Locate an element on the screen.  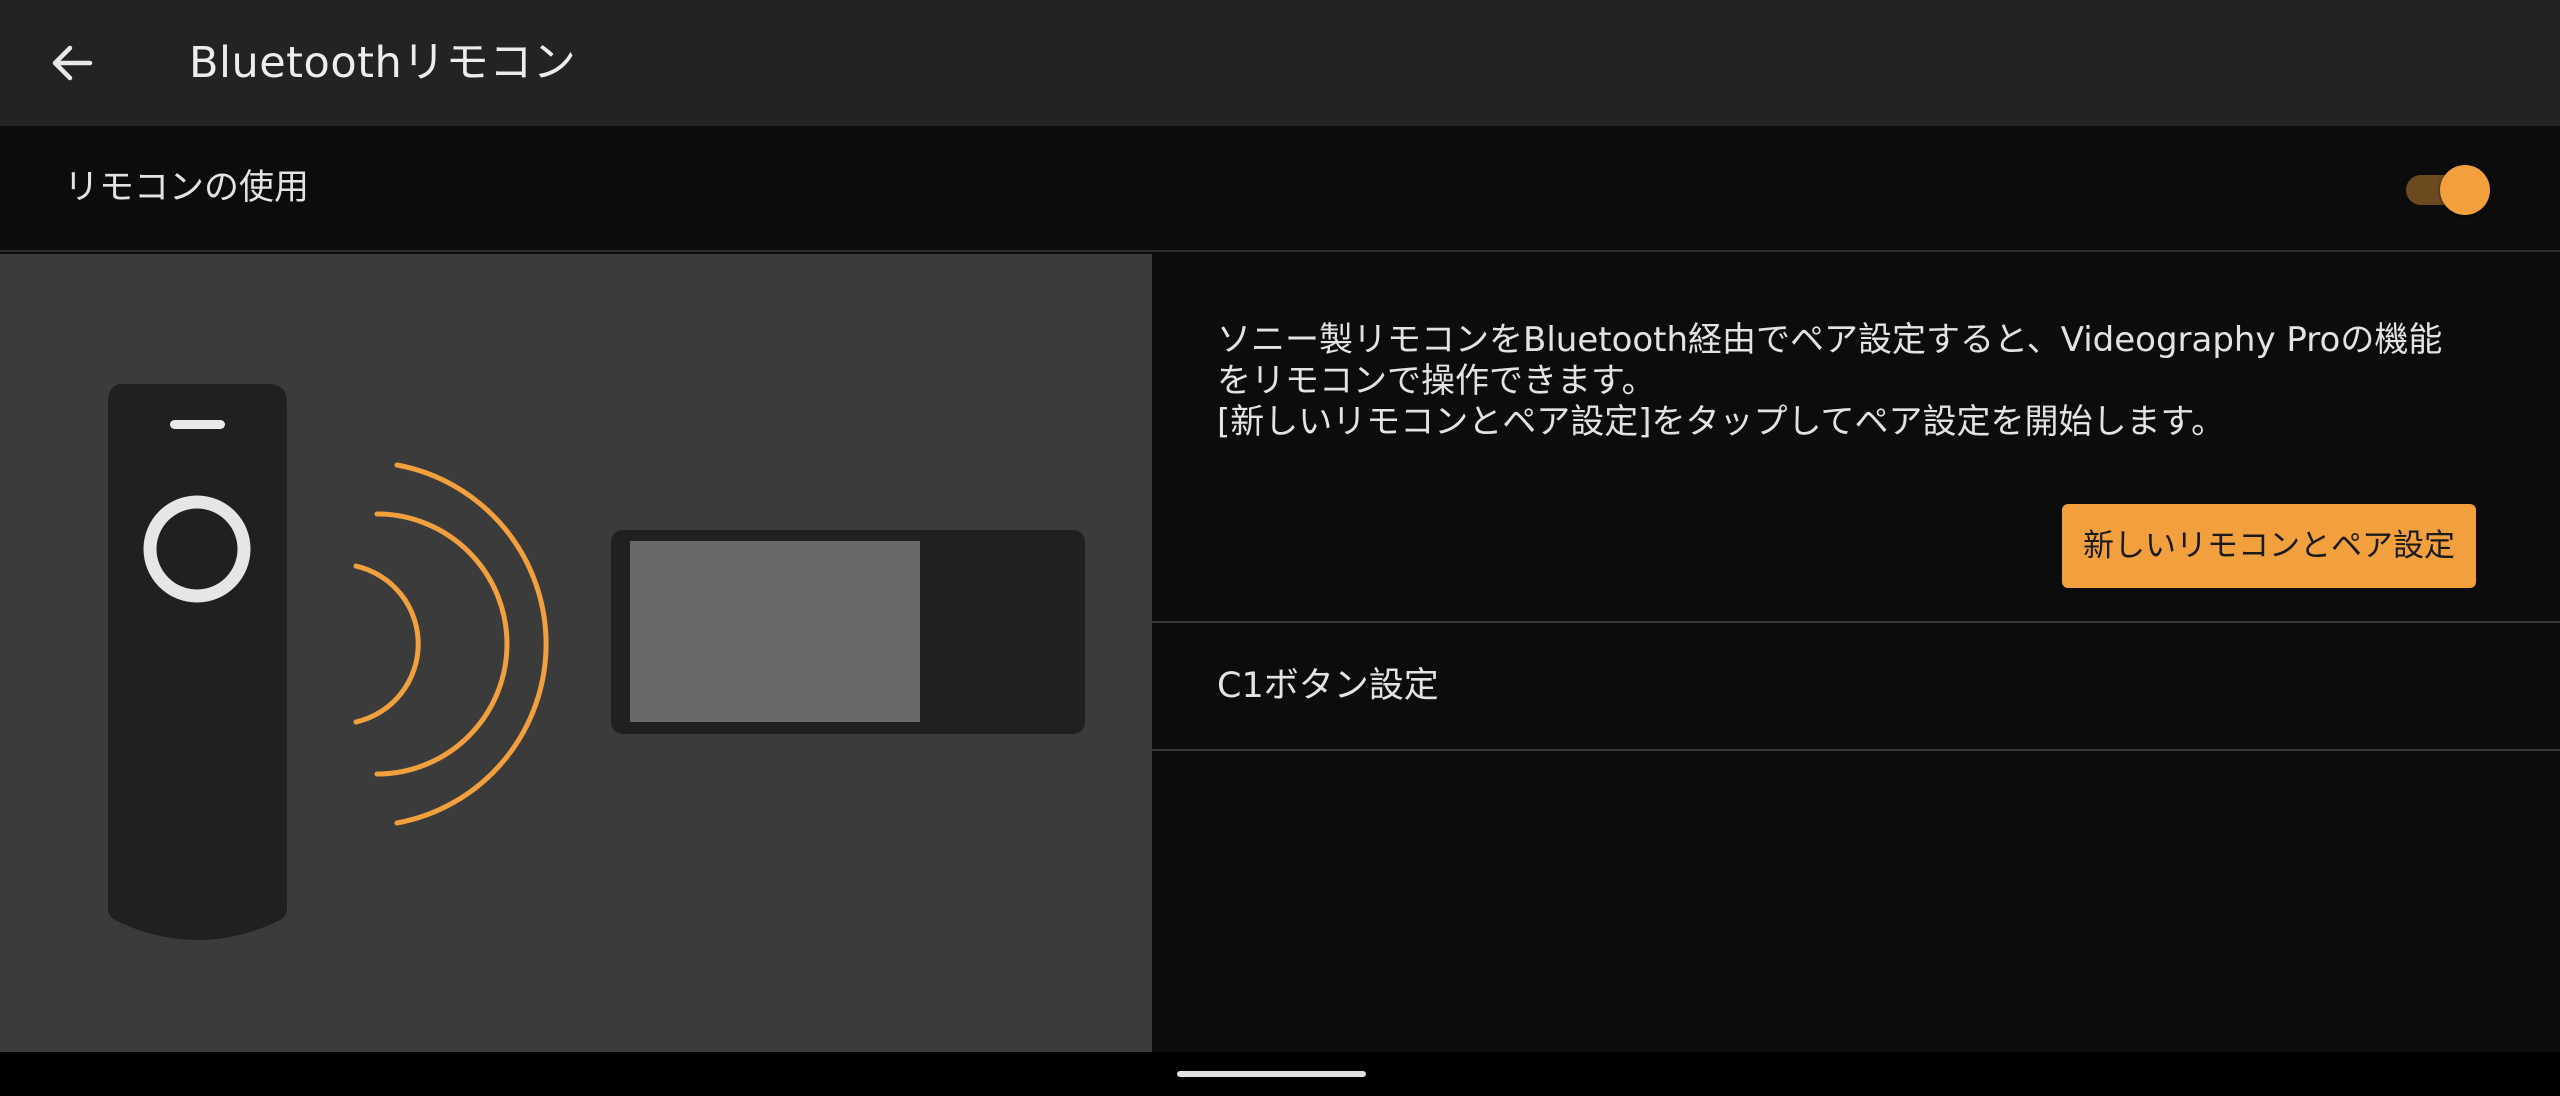
system-nav-bar is located at coordinates (1280, 1074).